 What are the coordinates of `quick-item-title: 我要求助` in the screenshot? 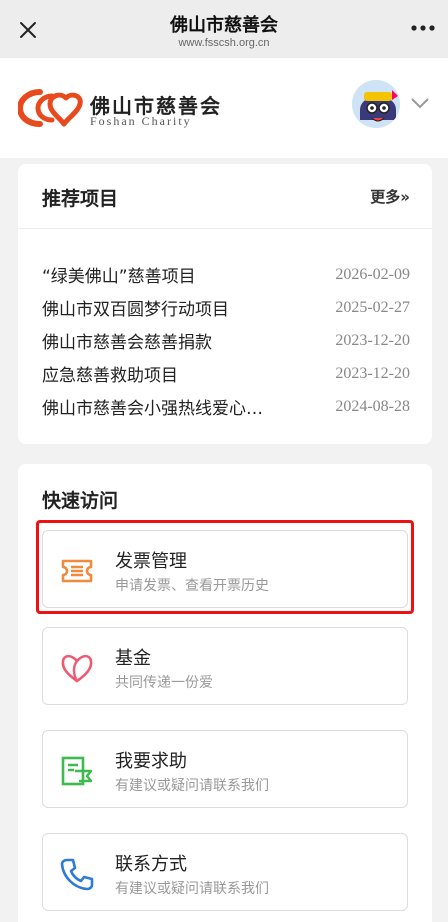 It's located at (151, 761).